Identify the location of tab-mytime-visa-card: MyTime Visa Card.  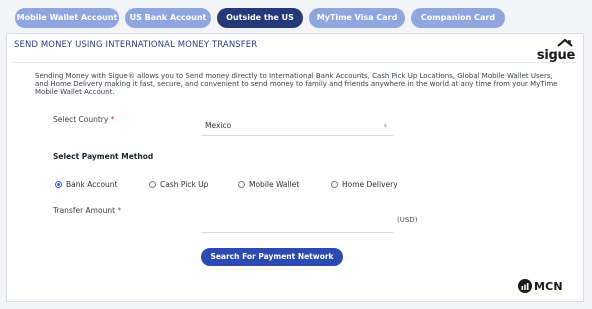
(357, 18).